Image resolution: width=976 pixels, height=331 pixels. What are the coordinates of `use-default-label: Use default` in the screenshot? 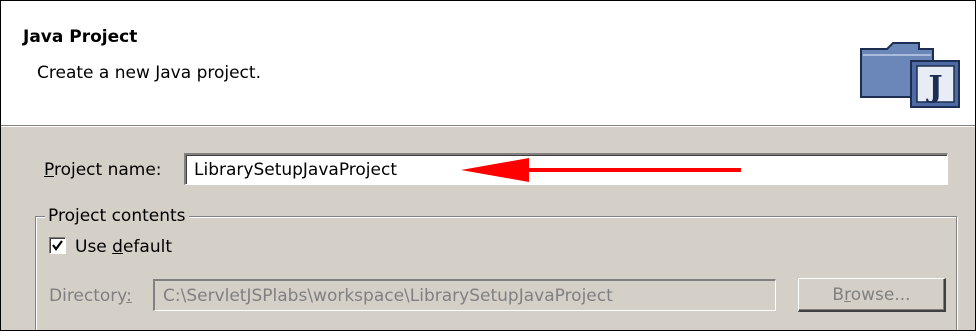 It's located at (123, 247).